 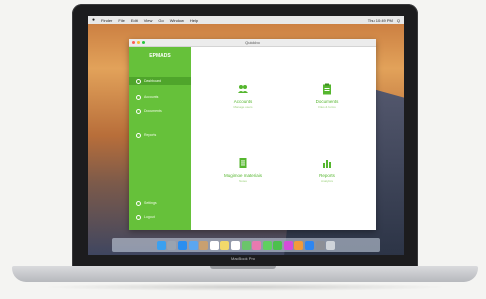 What do you see at coordinates (243, 163) in the screenshot?
I see `document-icon` at bounding box center [243, 163].